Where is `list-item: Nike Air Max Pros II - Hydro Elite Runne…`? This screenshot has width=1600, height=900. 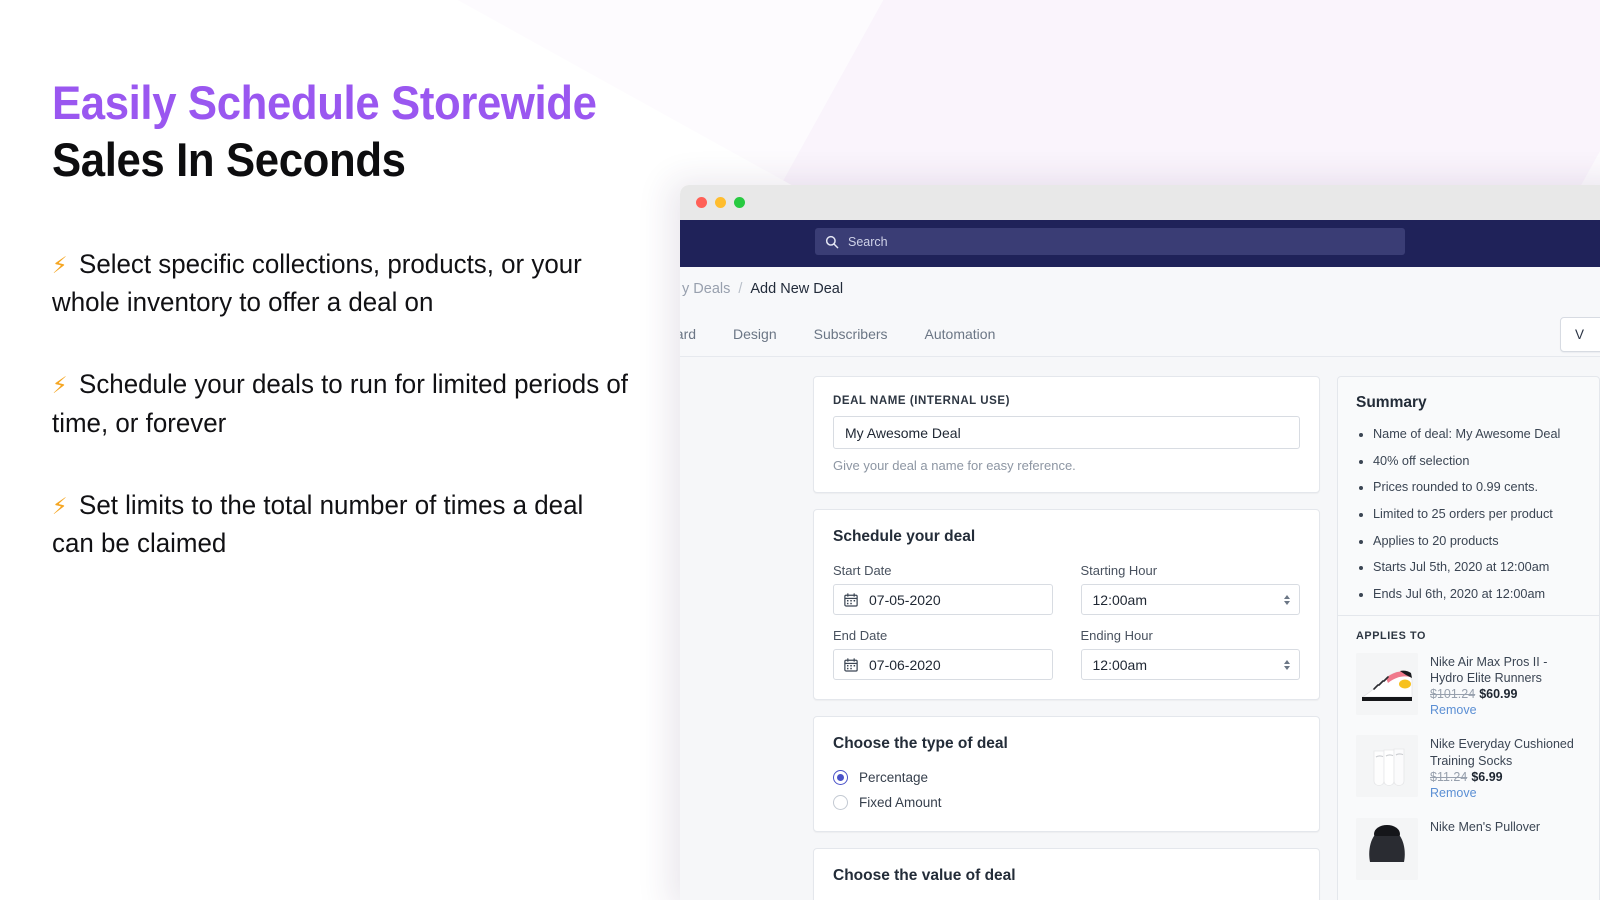
list-item: Nike Air Max Pros II - Hydro Elite Runne… is located at coordinates (1468, 684).